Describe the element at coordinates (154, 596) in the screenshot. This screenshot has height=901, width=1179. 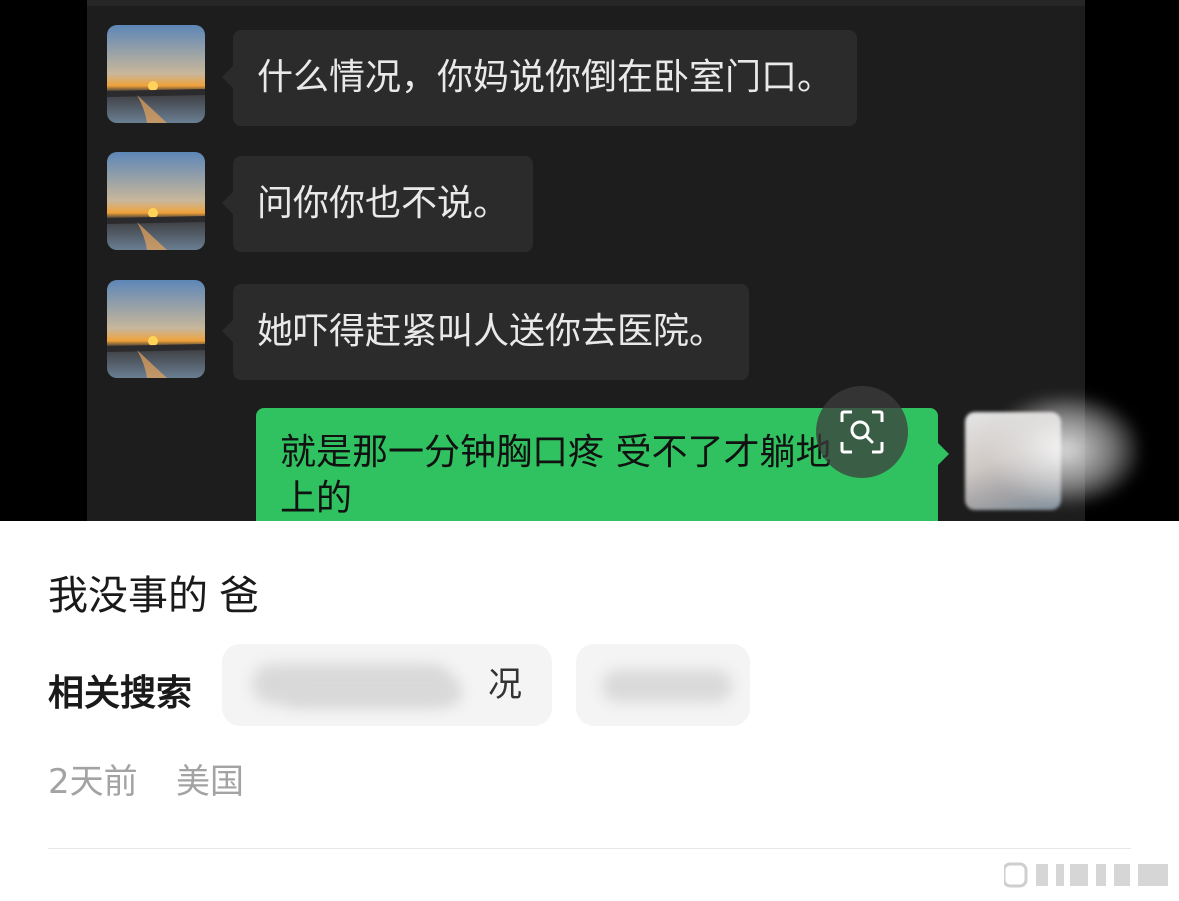
I see `post-caption: 我没事的 爸` at that location.